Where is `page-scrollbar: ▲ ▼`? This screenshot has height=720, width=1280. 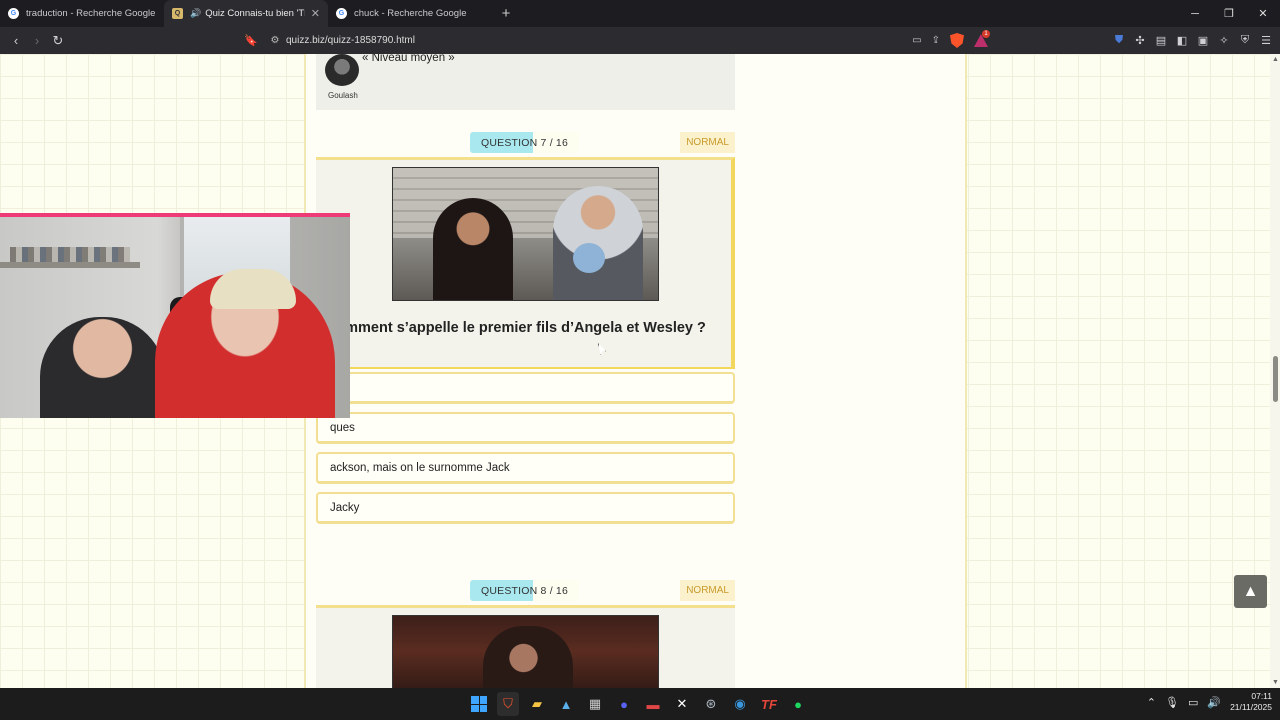
page-scrollbar: ▲ ▼ is located at coordinates (1275, 371).